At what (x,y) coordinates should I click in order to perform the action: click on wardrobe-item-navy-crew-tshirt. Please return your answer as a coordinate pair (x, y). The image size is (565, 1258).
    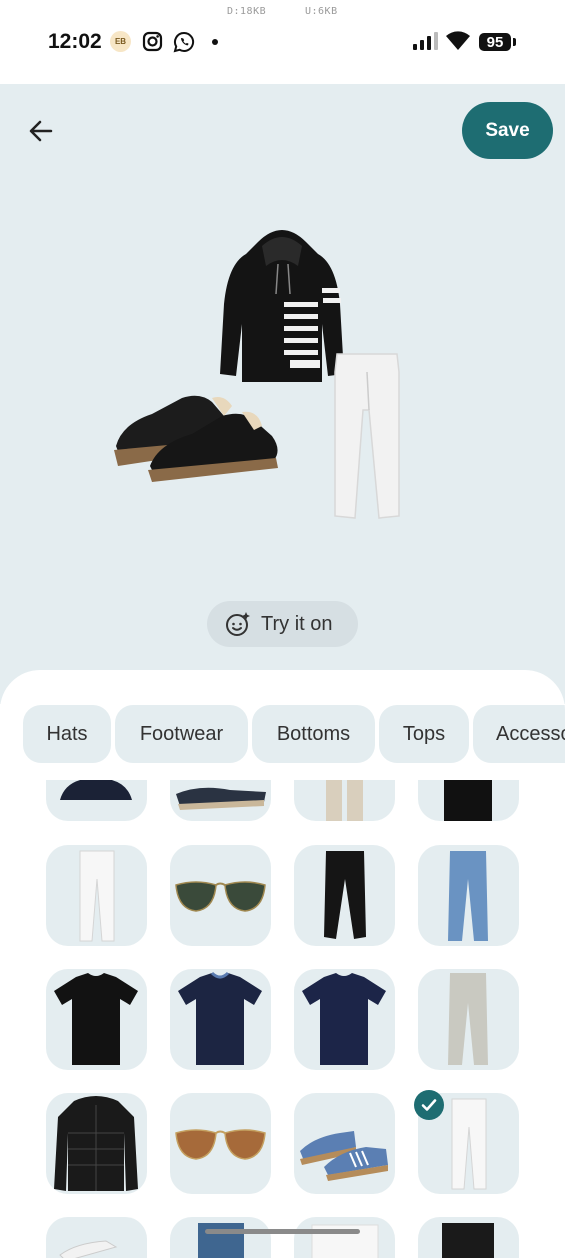
    Looking at the image, I should click on (344, 1019).